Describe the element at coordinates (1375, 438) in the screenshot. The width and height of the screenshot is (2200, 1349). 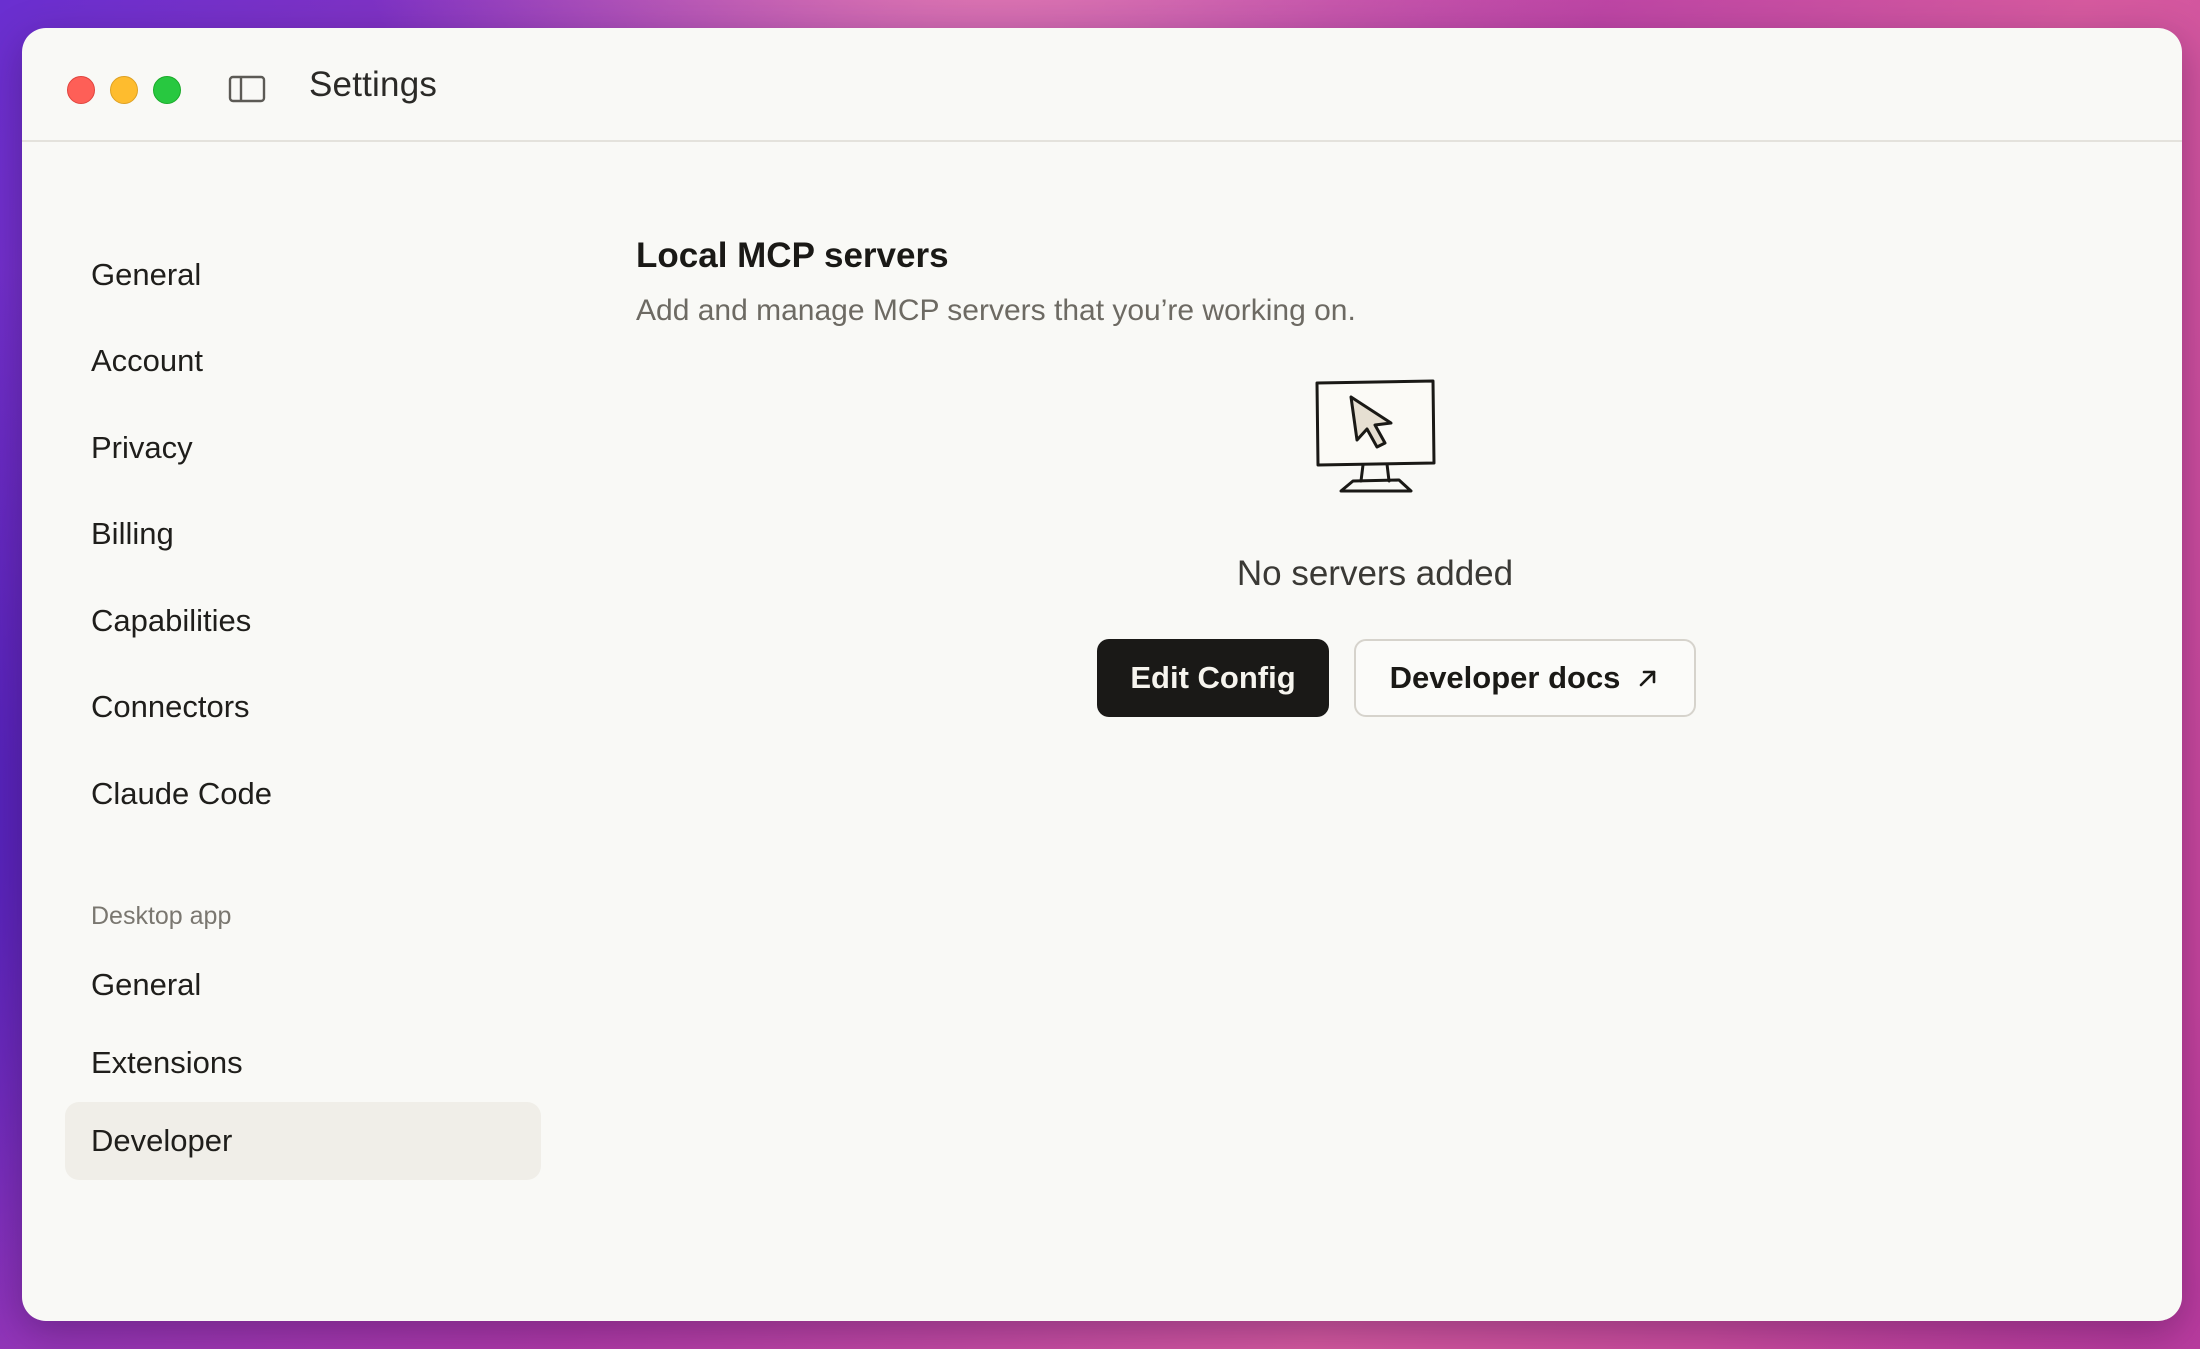
I see `monitor-cursor-icon` at that location.